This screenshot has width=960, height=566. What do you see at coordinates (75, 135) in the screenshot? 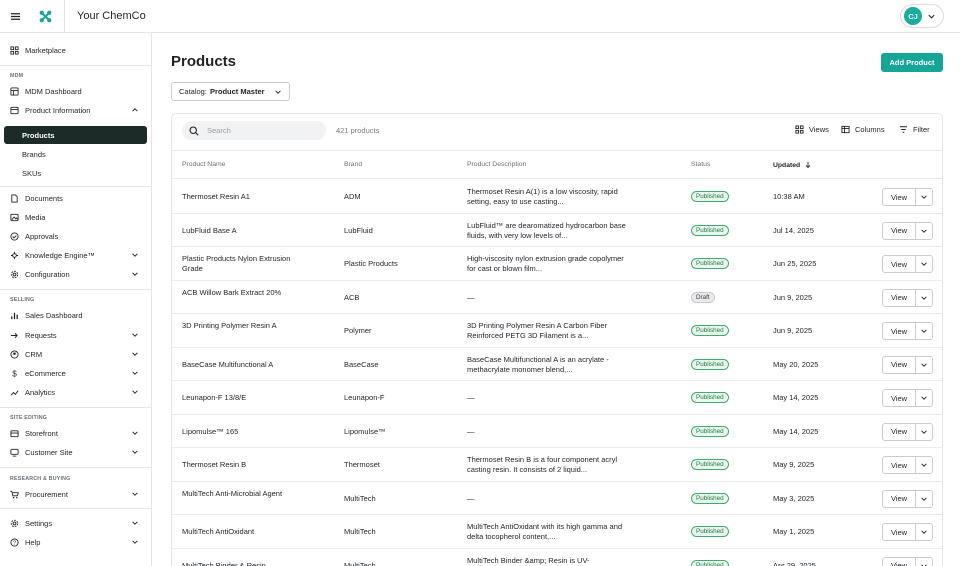
I see `sidebar-item-products: Products` at bounding box center [75, 135].